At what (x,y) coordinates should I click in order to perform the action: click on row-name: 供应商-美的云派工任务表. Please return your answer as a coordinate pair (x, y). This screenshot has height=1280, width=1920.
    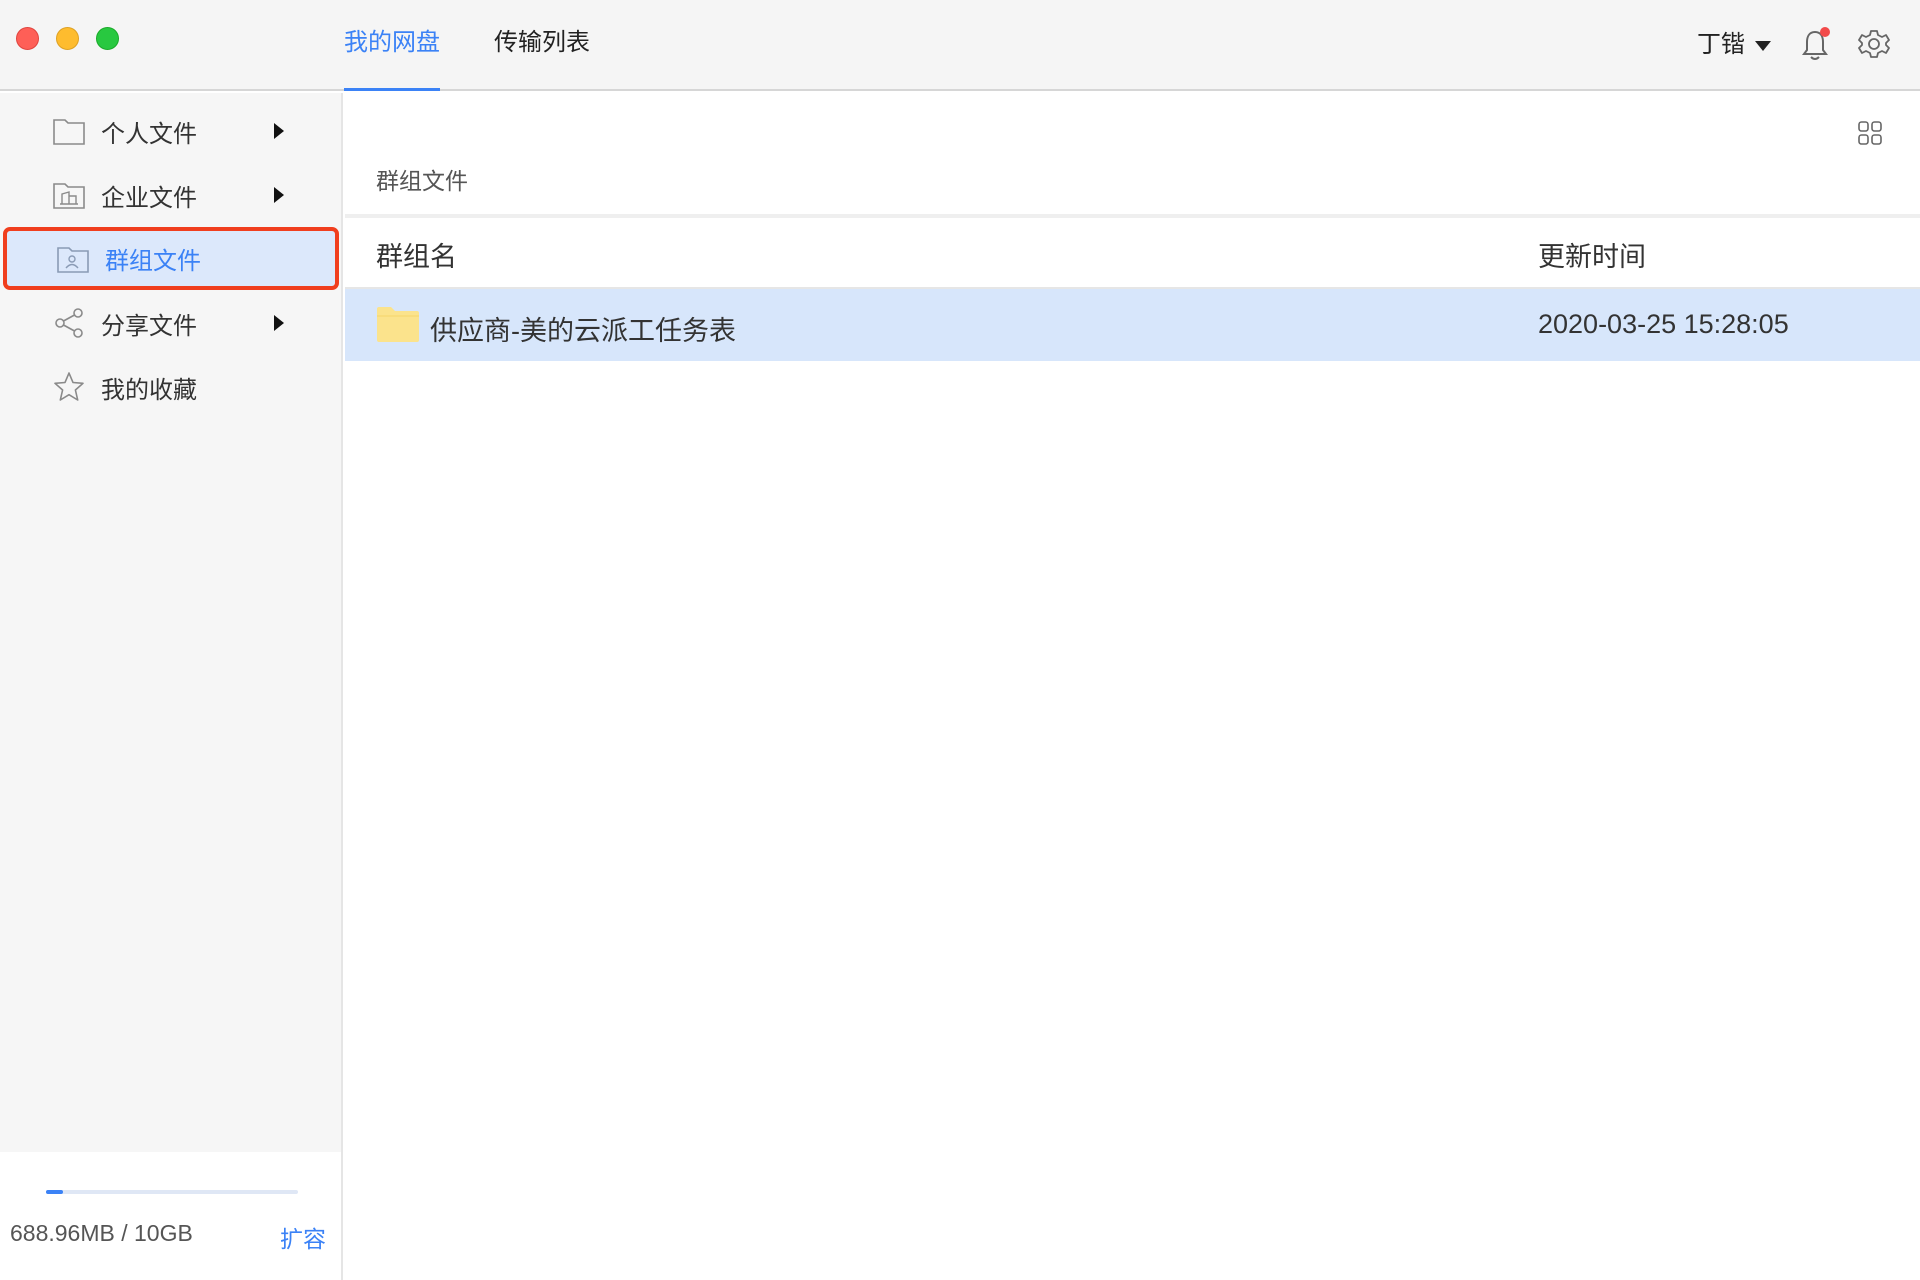
    Looking at the image, I should click on (583, 328).